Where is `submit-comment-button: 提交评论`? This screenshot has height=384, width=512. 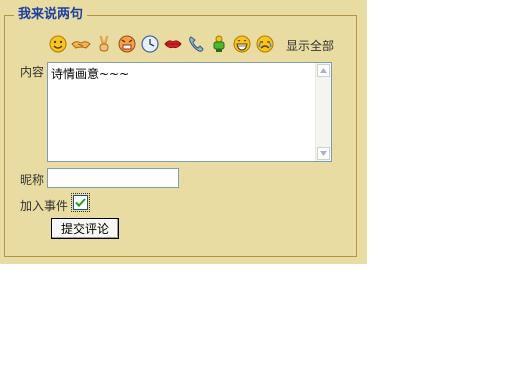 submit-comment-button: 提交评论 is located at coordinates (85, 228).